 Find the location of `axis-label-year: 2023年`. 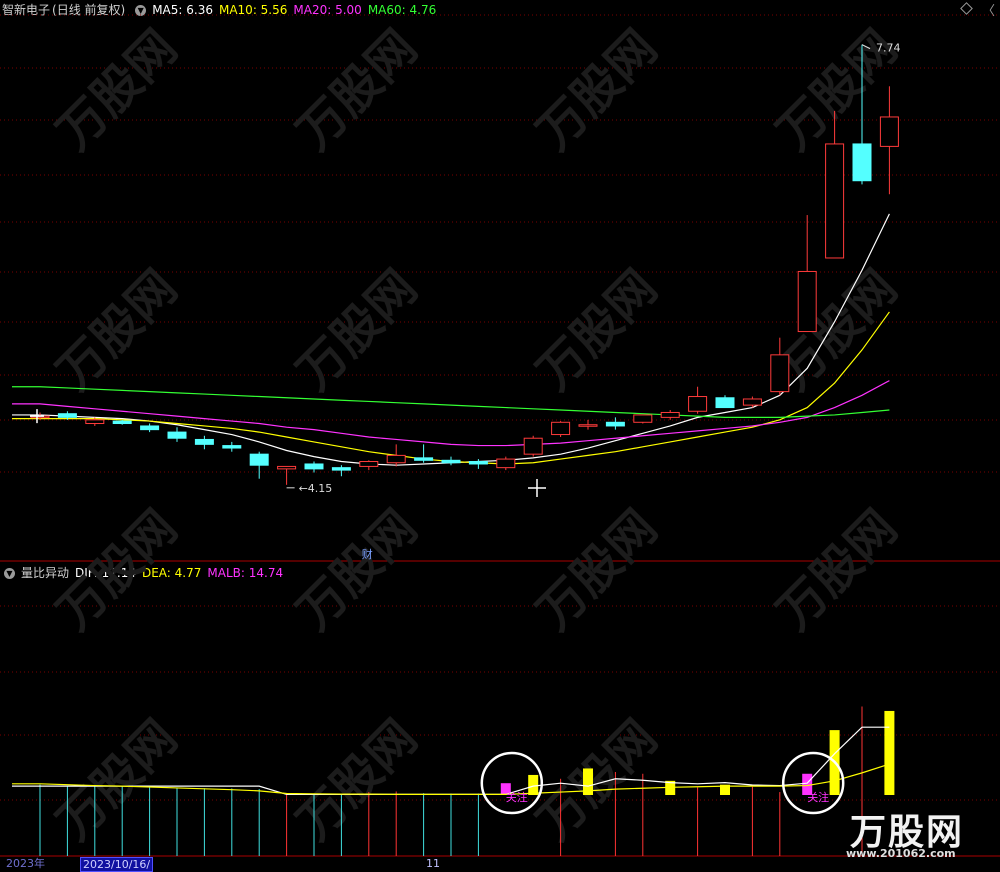

axis-label-year: 2023年 is located at coordinates (25, 863).